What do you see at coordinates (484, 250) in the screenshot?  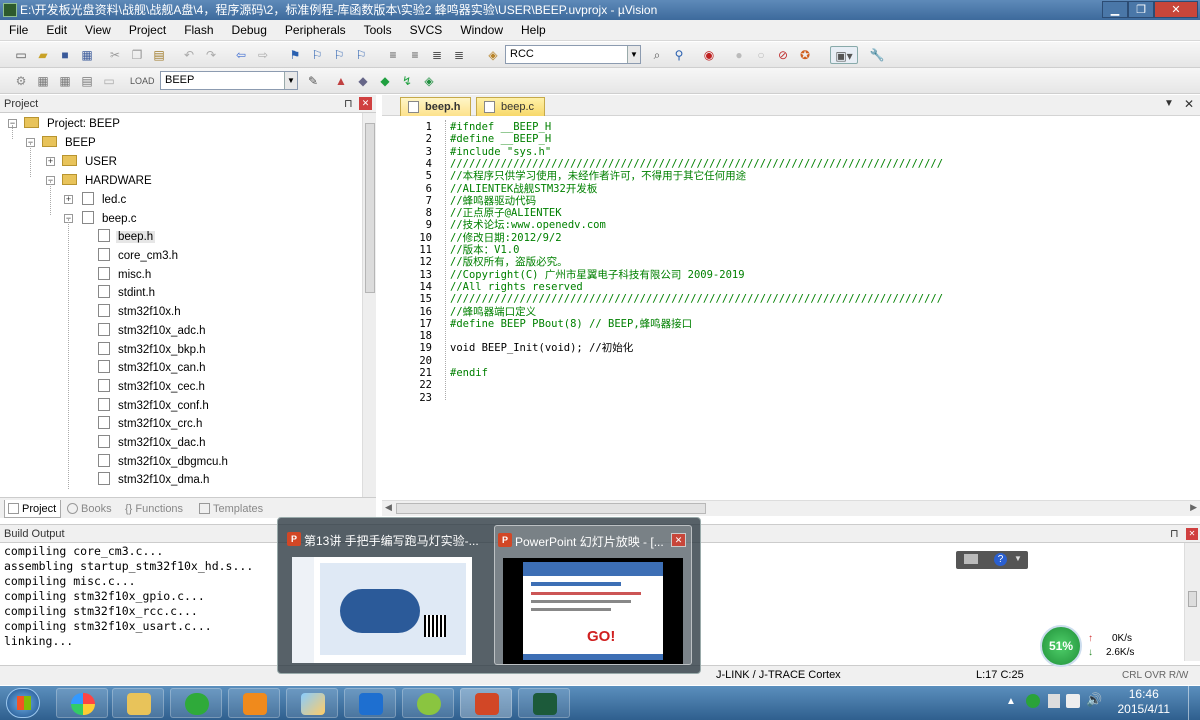 I see `code-line: //版本：V1.0` at bounding box center [484, 250].